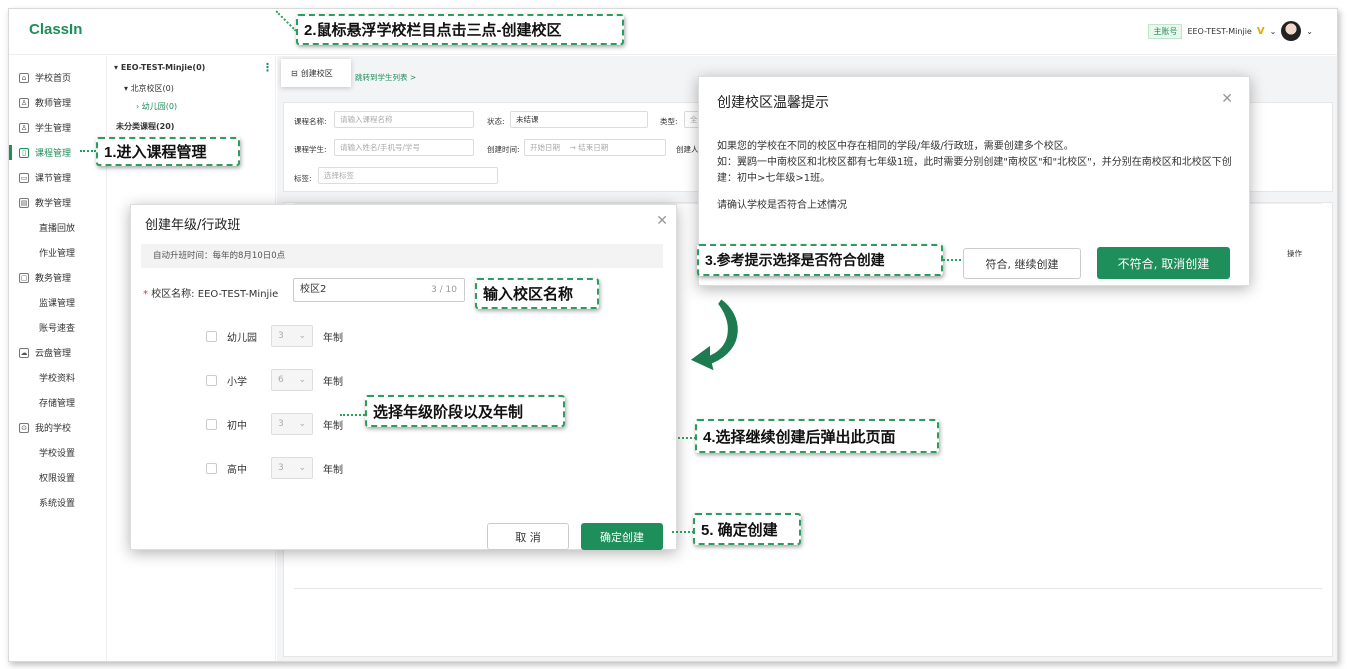 The height and width of the screenshot is (669, 1349). What do you see at coordinates (24, 152) in the screenshot?
I see `course-icon: ▯` at bounding box center [24, 152].